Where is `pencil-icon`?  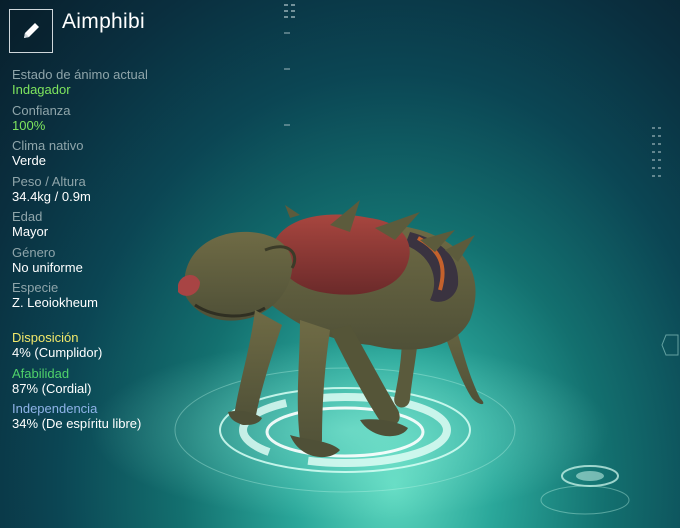 pencil-icon is located at coordinates (31, 30).